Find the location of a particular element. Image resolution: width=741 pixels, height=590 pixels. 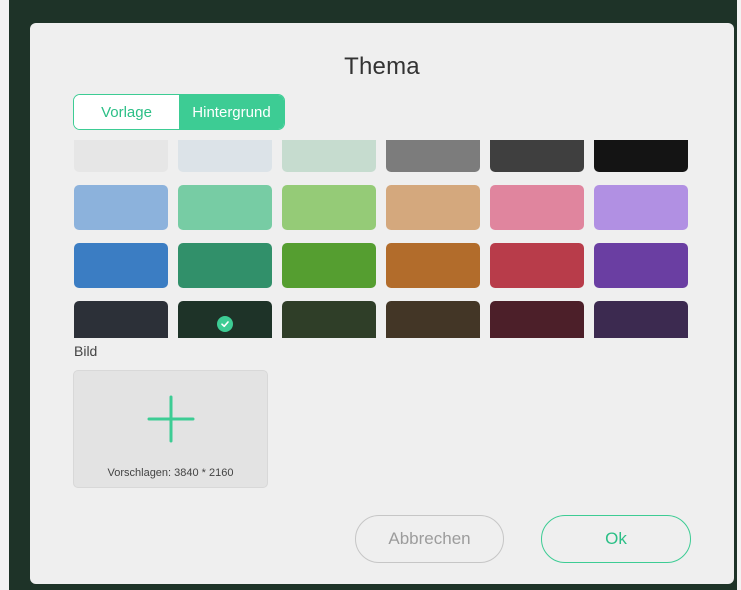

background-edge-right is located at coordinates (739, 295).